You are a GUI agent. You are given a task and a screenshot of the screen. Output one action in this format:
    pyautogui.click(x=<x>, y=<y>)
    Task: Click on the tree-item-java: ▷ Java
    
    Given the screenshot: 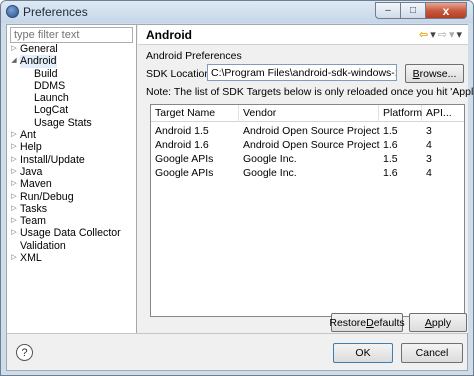 What is the action you would take?
    pyautogui.click(x=72, y=172)
    